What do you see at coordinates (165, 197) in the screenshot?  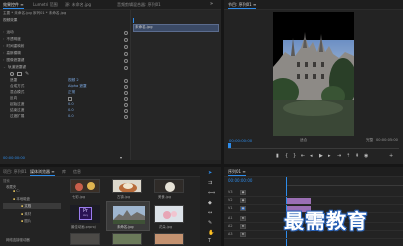 I see `thumbnail-label: 美食.jpg` at bounding box center [165, 197].